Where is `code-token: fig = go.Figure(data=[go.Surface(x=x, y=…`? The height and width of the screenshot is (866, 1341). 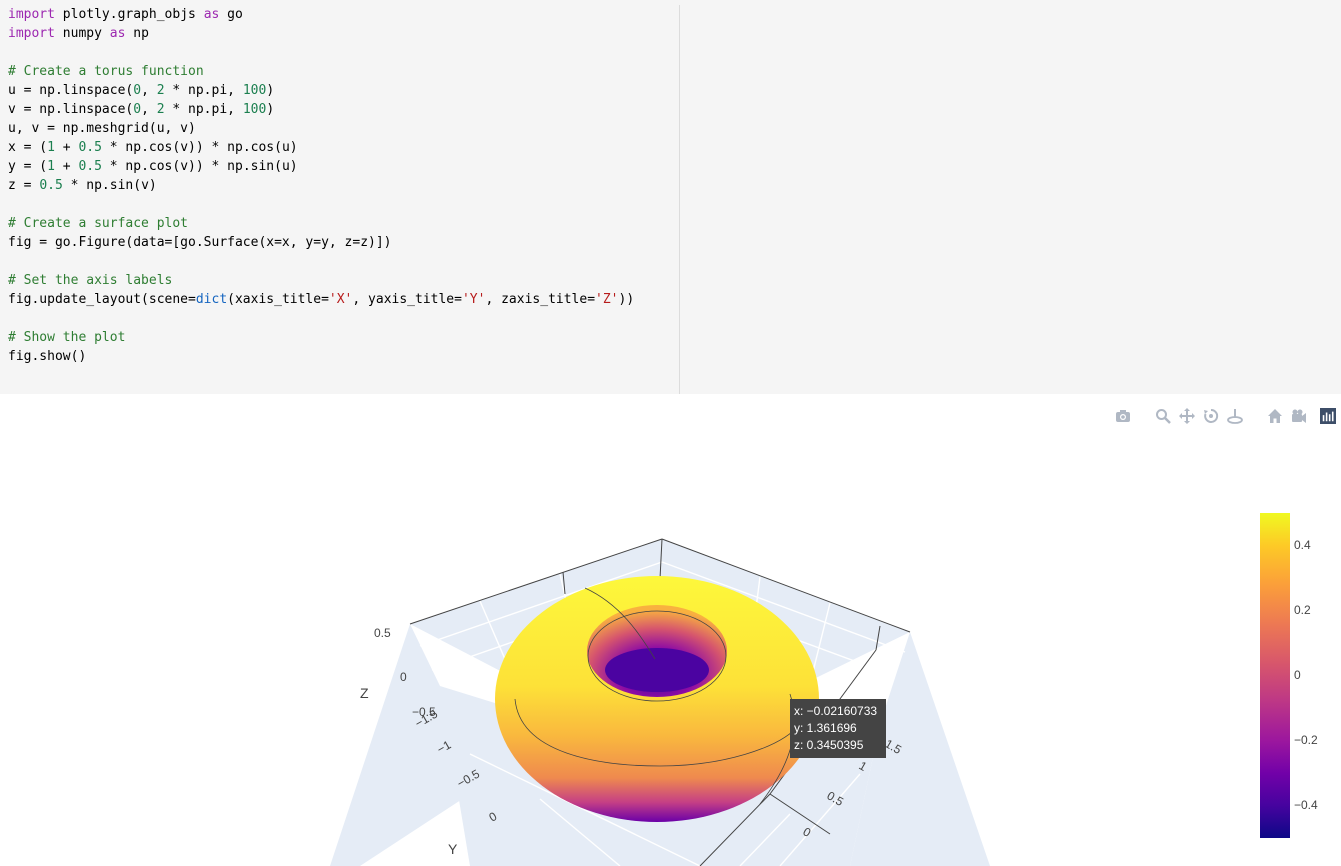 code-token: fig = go.Figure(data=[go.Surface(x=x, y=… is located at coordinates (200, 242).